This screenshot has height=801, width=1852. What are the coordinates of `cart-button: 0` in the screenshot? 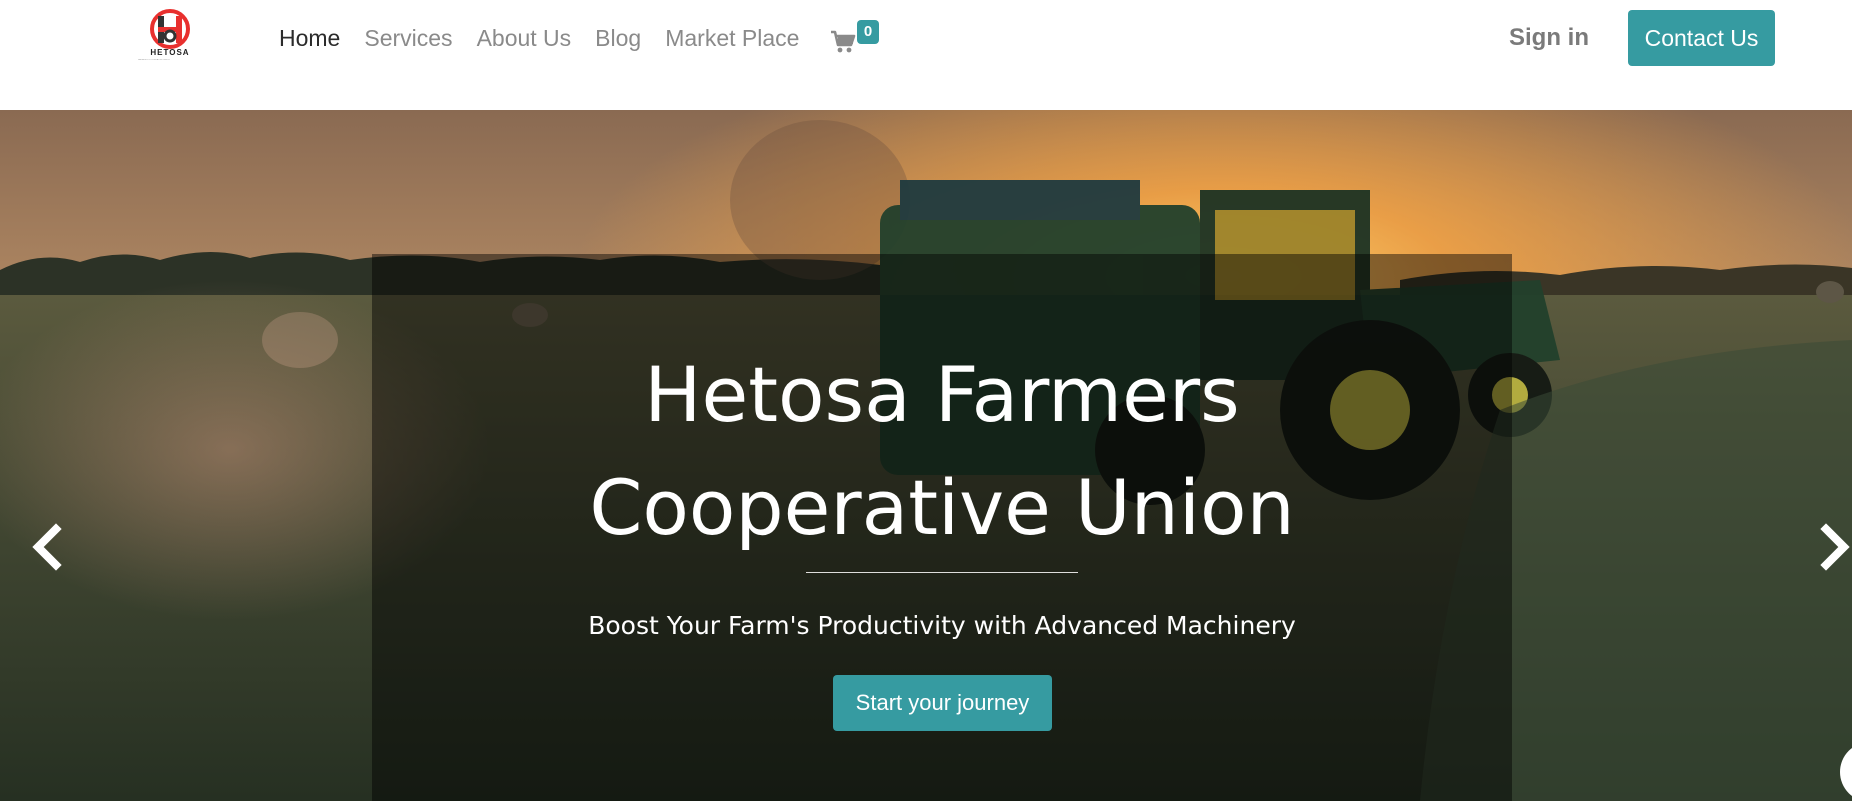 It's located at (860, 40).